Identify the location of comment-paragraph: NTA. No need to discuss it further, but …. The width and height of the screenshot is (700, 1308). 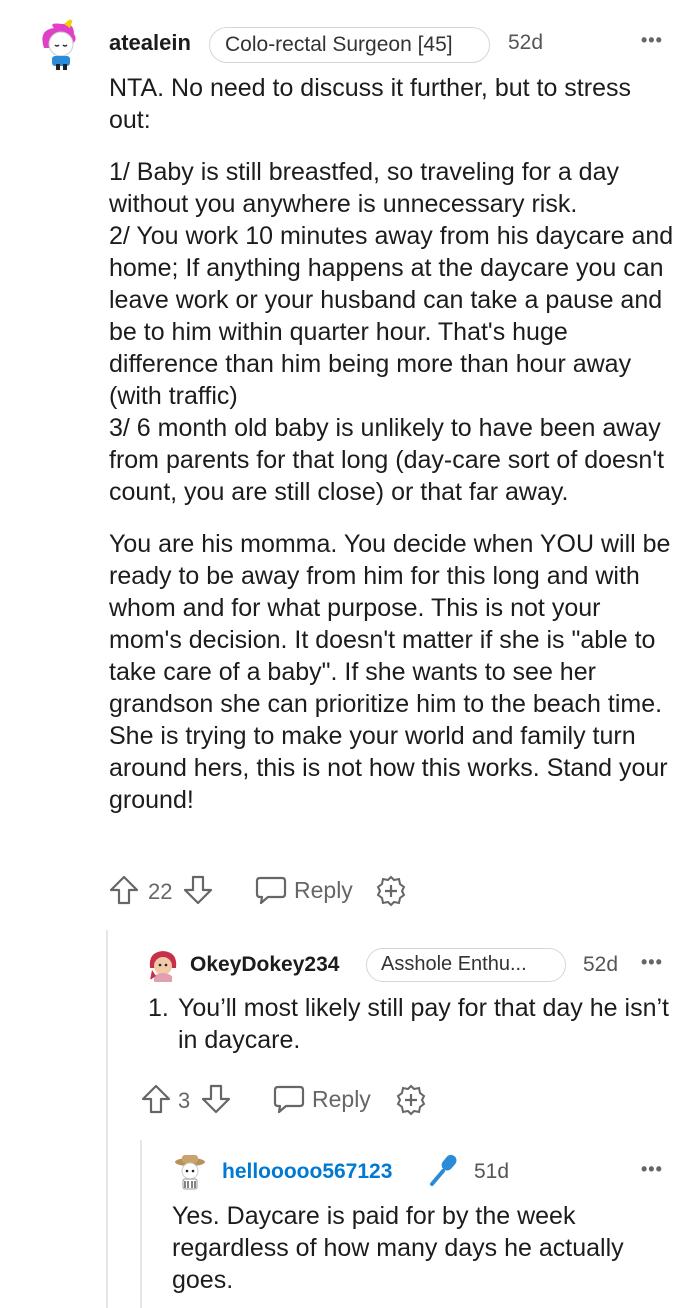
(370, 104).